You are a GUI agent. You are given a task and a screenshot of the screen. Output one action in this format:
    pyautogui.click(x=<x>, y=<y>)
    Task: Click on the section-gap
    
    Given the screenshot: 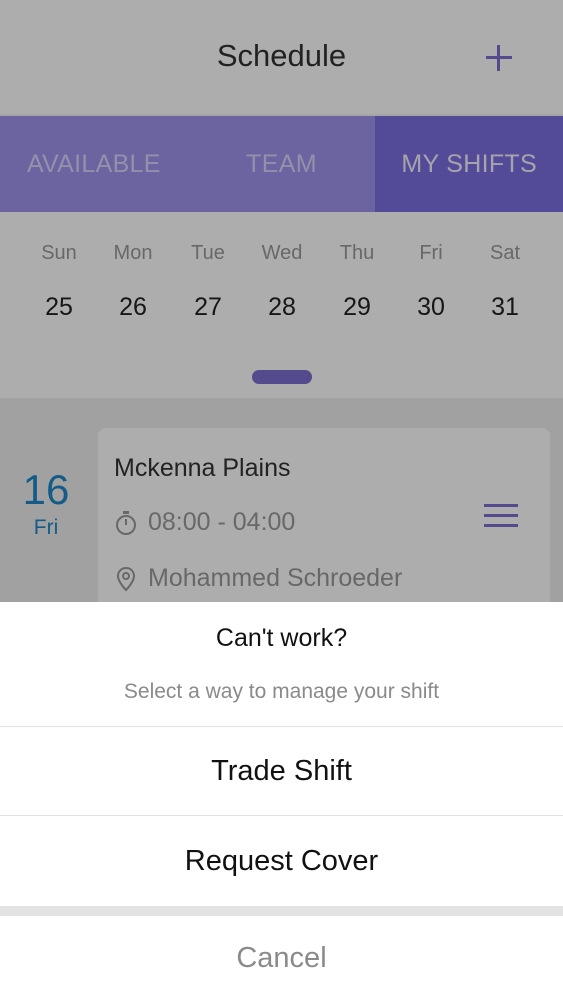 What is the action you would take?
    pyautogui.click(x=281, y=911)
    